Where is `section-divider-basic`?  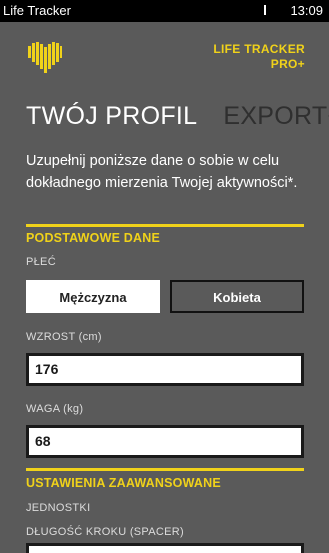
section-divider-basic is located at coordinates (165, 225).